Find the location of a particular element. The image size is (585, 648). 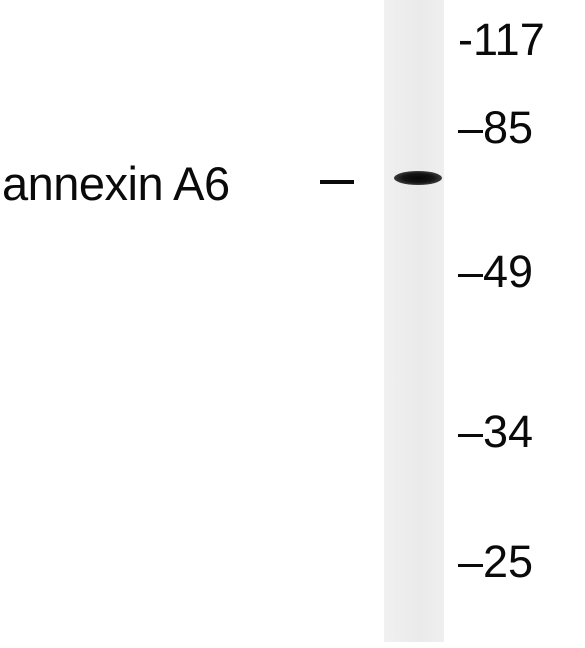

marker-34: –34 is located at coordinates (496, 431).